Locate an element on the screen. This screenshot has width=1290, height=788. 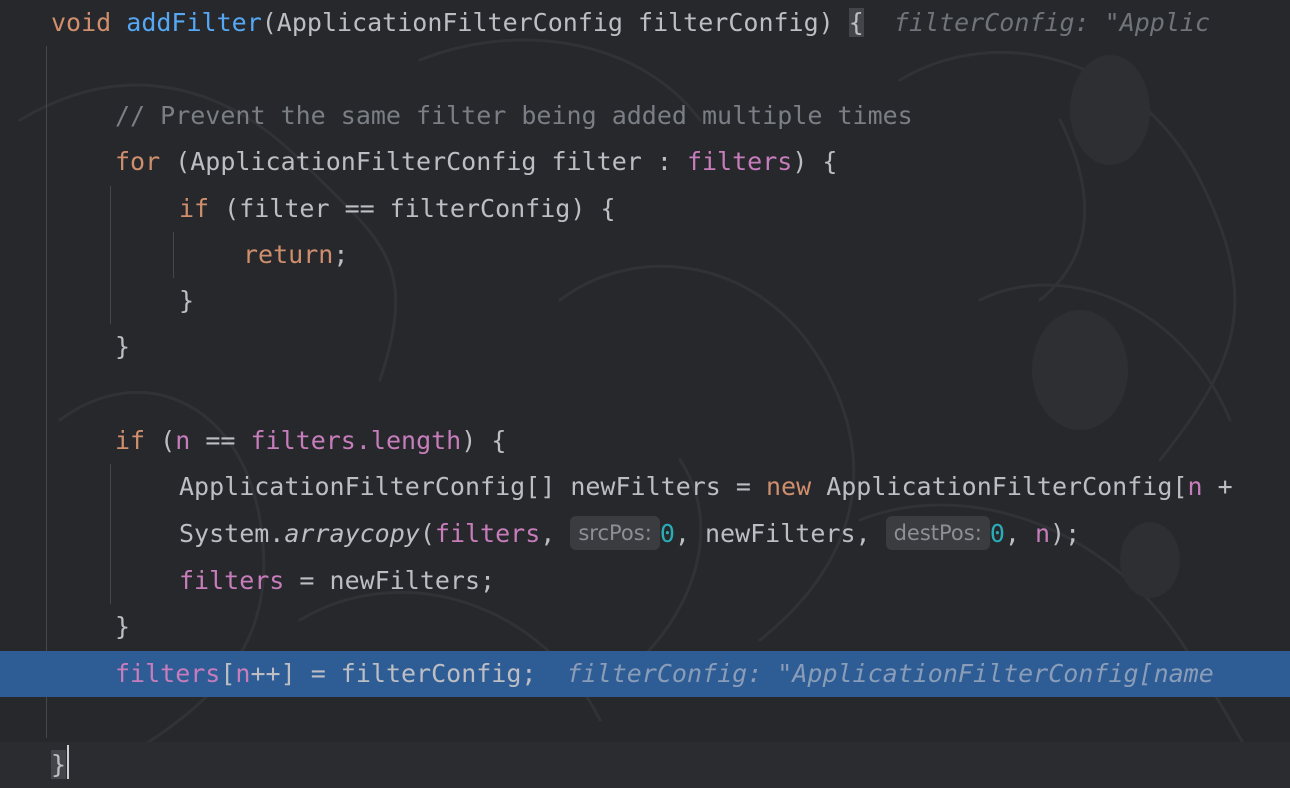
method-params: (ApplicationFilterConfig filterConfig) is located at coordinates (555, 22).